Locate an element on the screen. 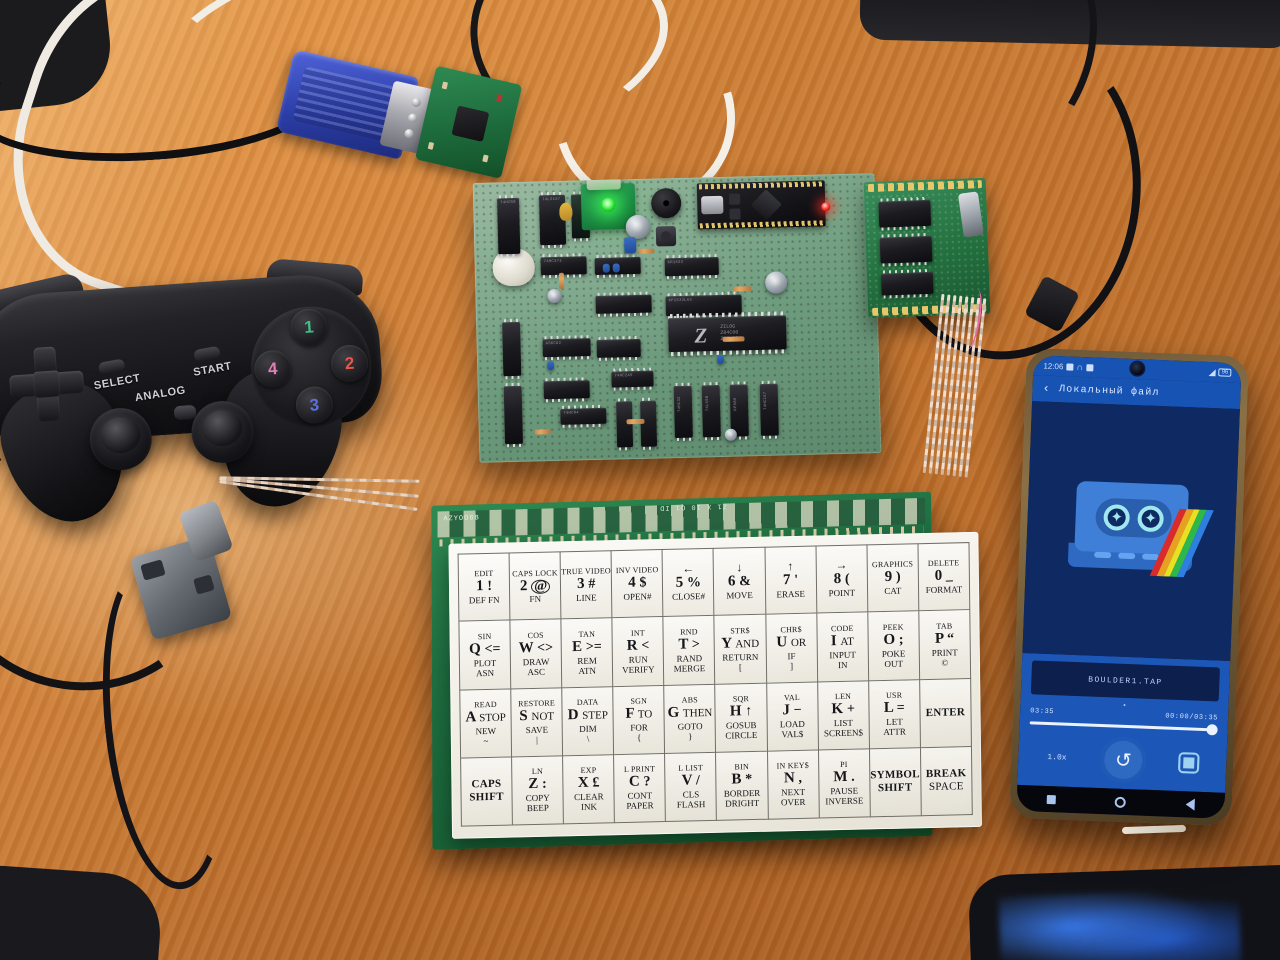 This screenshot has width=1280, height=960. key-symbol: & is located at coordinates (745, 582).